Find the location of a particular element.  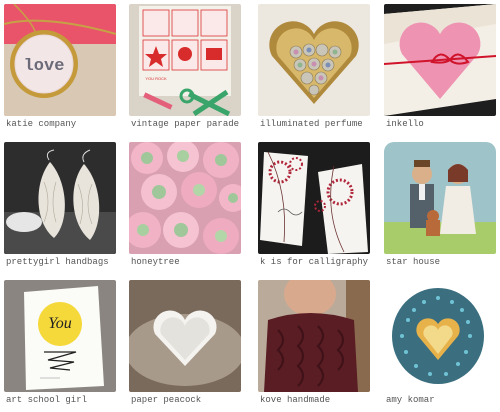

shop-tile-amy-komar: amy komar is located at coordinates (440, 346).